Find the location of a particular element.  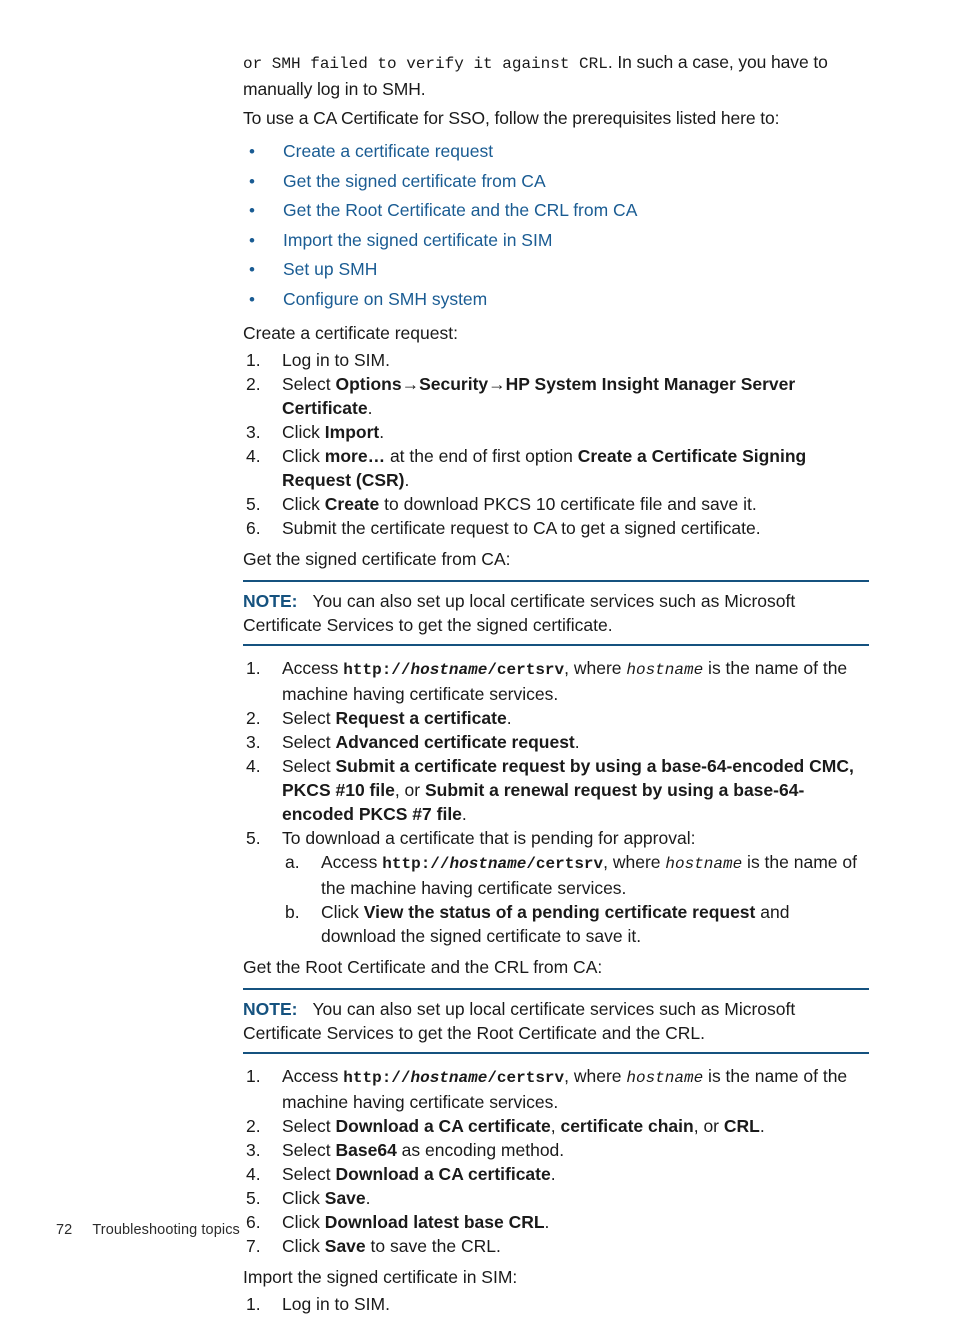

import-sim-steps: 1. Log in to SIM. is located at coordinates (556, 1304).